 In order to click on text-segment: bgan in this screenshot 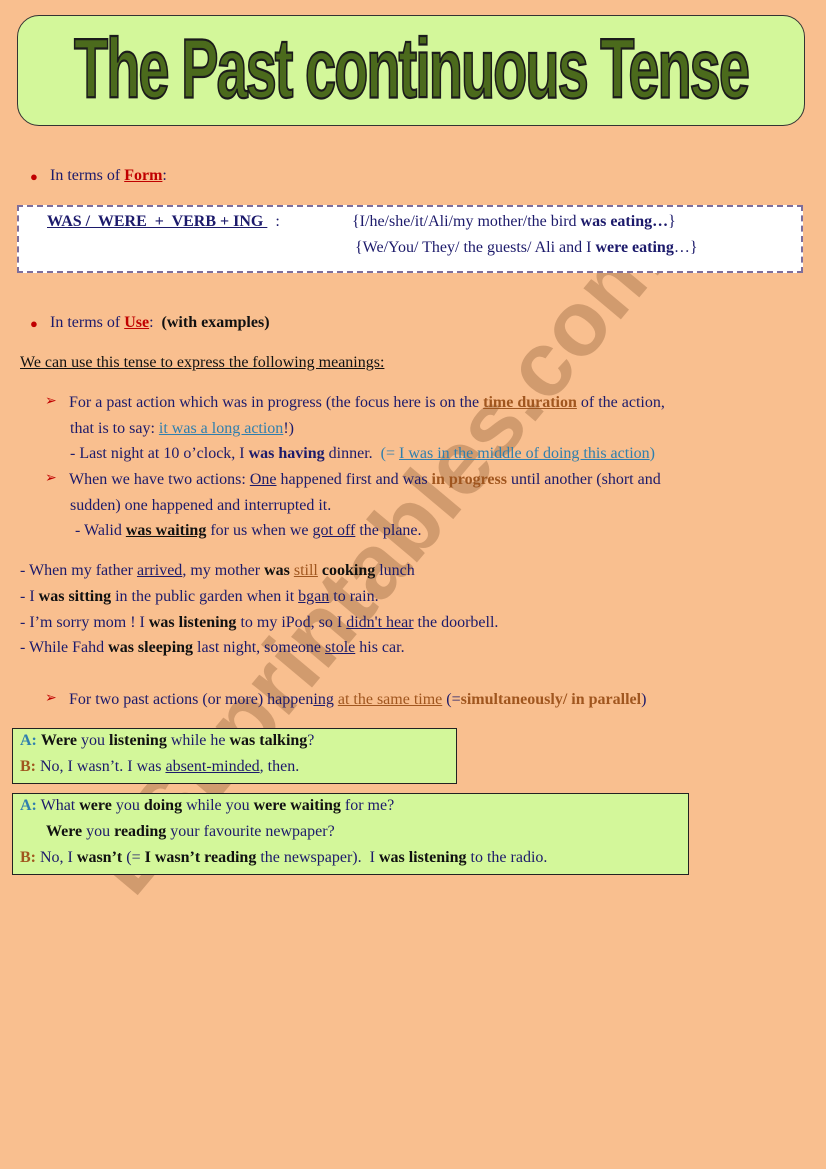, I will do `click(314, 596)`.